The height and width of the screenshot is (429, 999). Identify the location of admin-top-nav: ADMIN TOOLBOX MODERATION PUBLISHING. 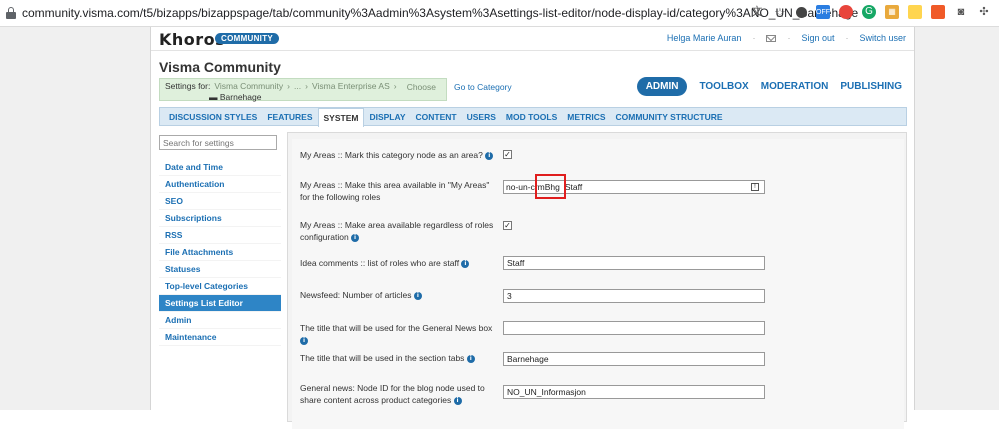
(769, 86).